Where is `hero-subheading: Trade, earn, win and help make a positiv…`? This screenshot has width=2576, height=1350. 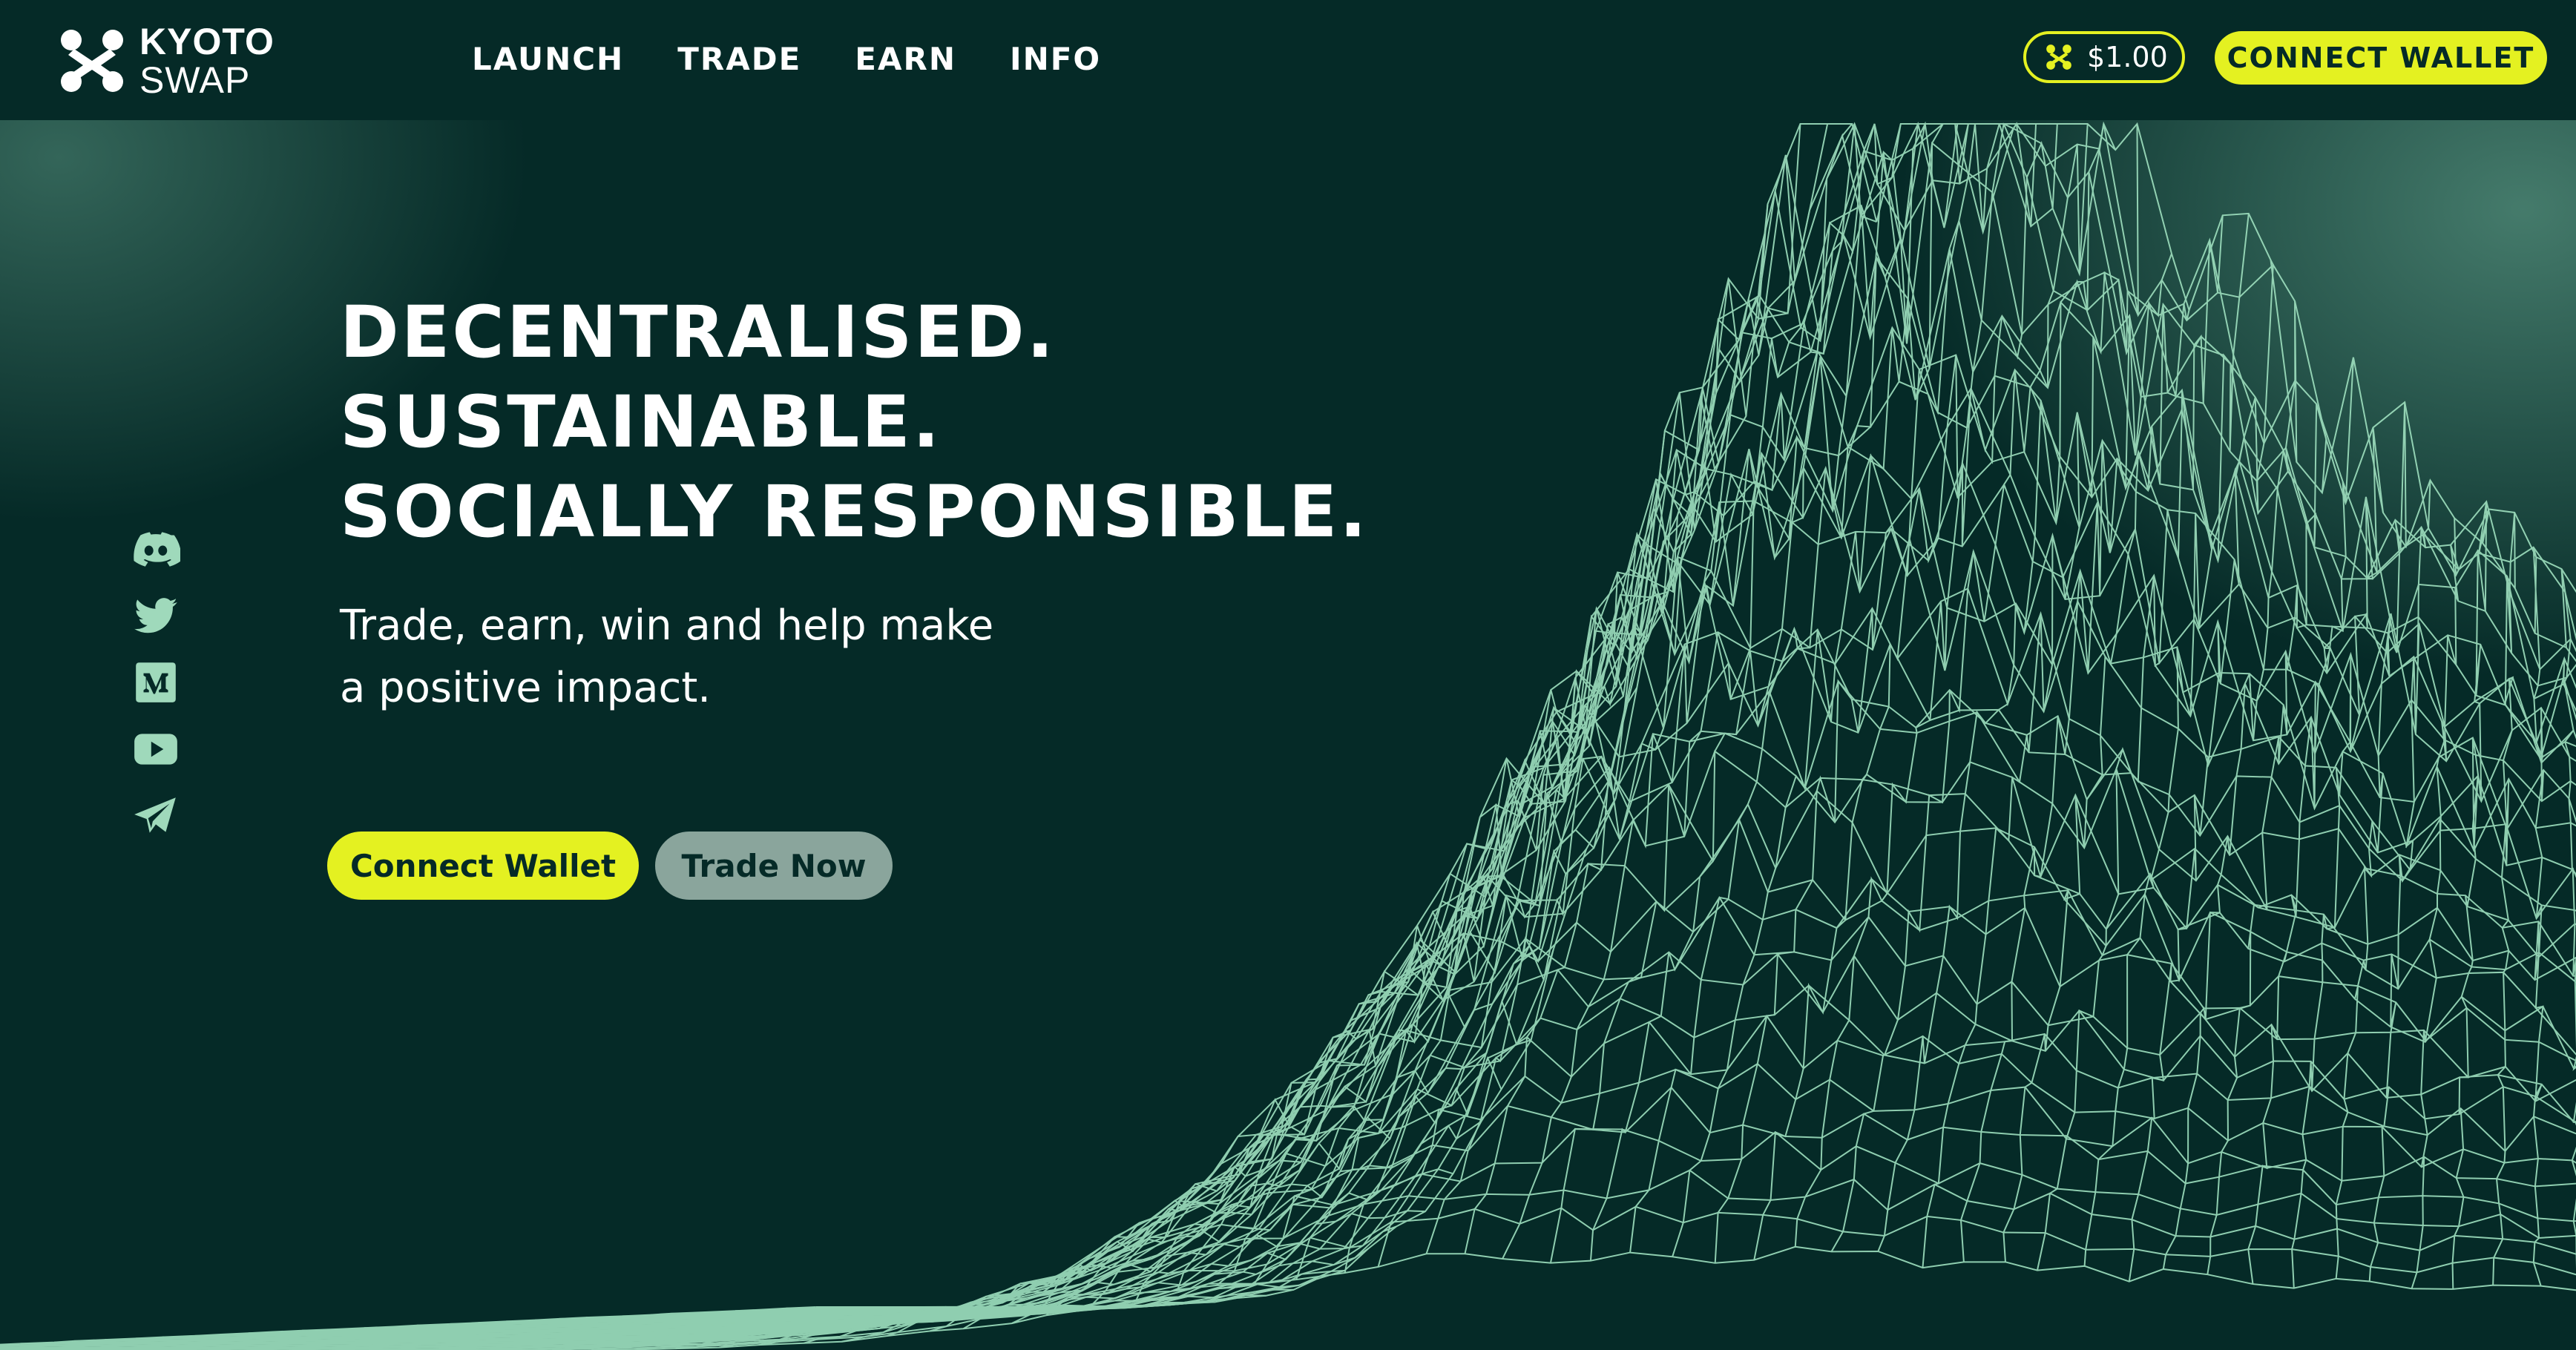 hero-subheading: Trade, earn, win and help make a positiv… is located at coordinates (711, 657).